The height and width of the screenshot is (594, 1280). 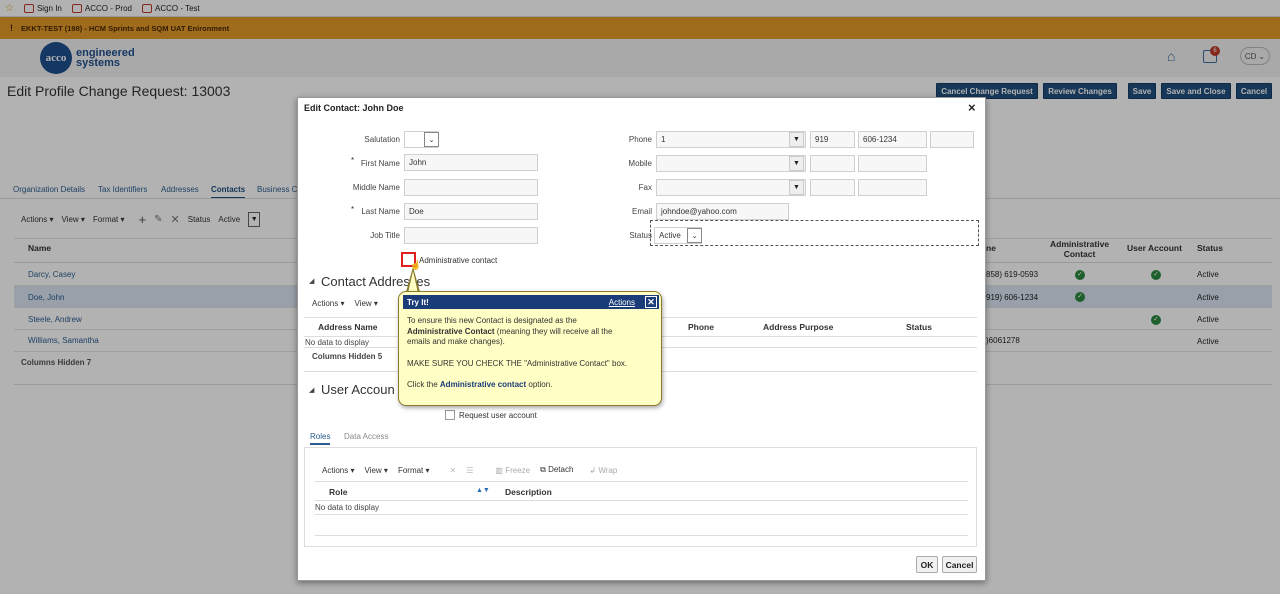 I want to click on status-label: Status, so click(x=640, y=235).